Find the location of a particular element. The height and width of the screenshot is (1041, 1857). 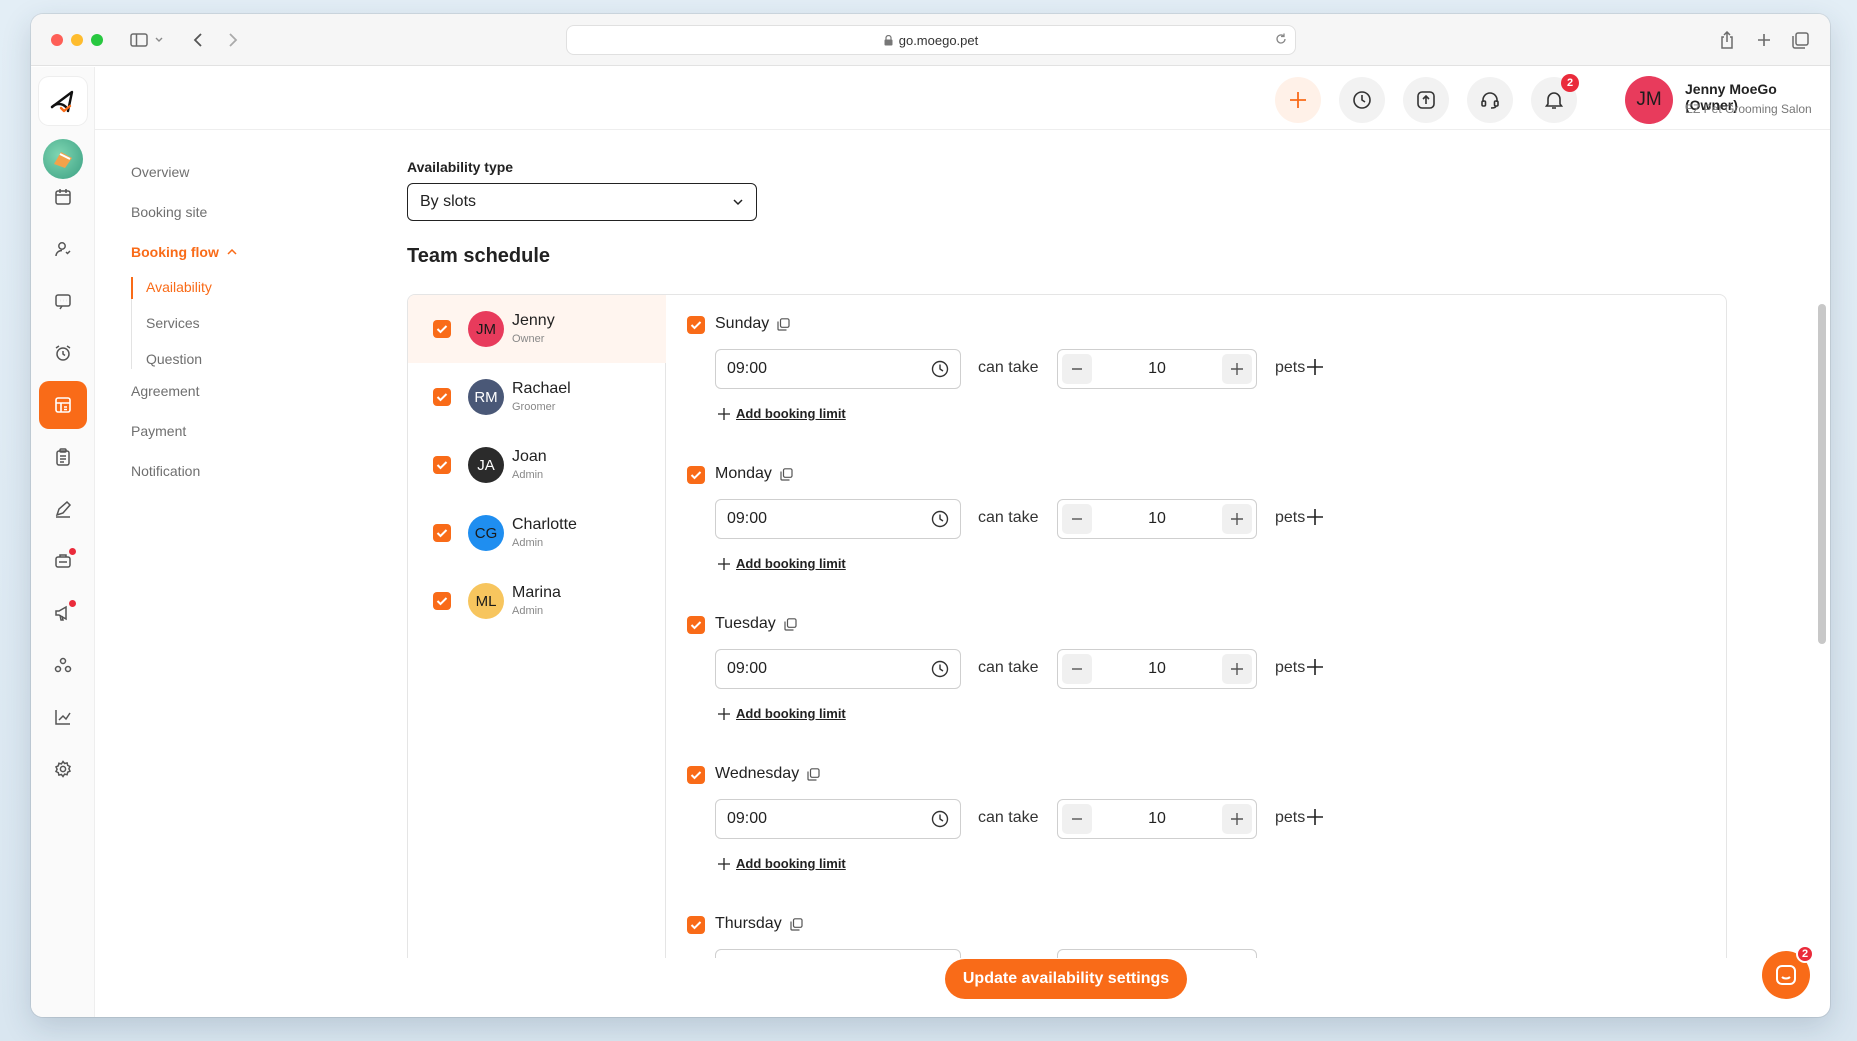

staff-row: JA Joan Admin is located at coordinates (537, 465).